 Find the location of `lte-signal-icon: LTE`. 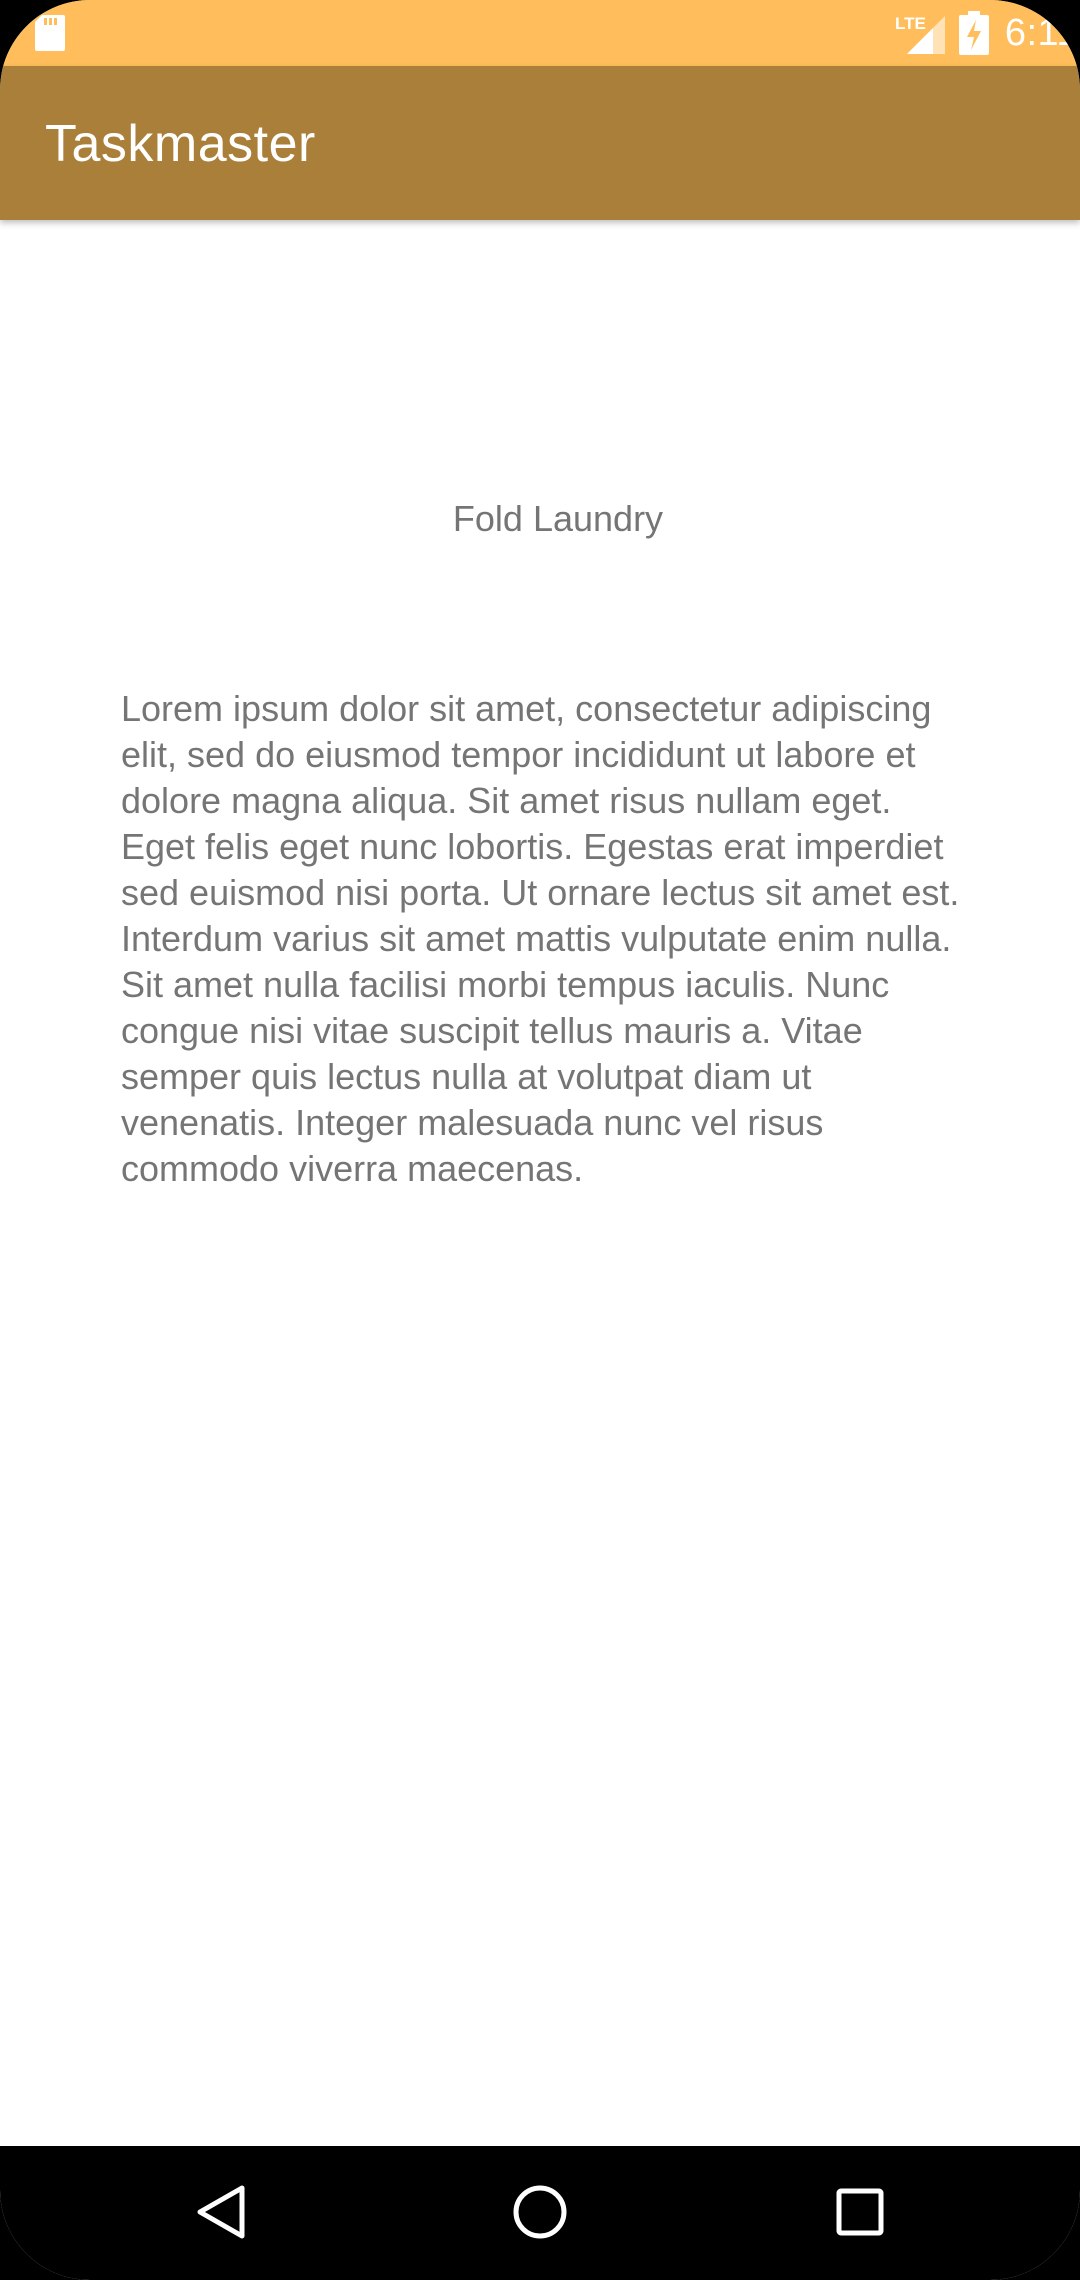

lte-signal-icon: LTE is located at coordinates (920, 34).